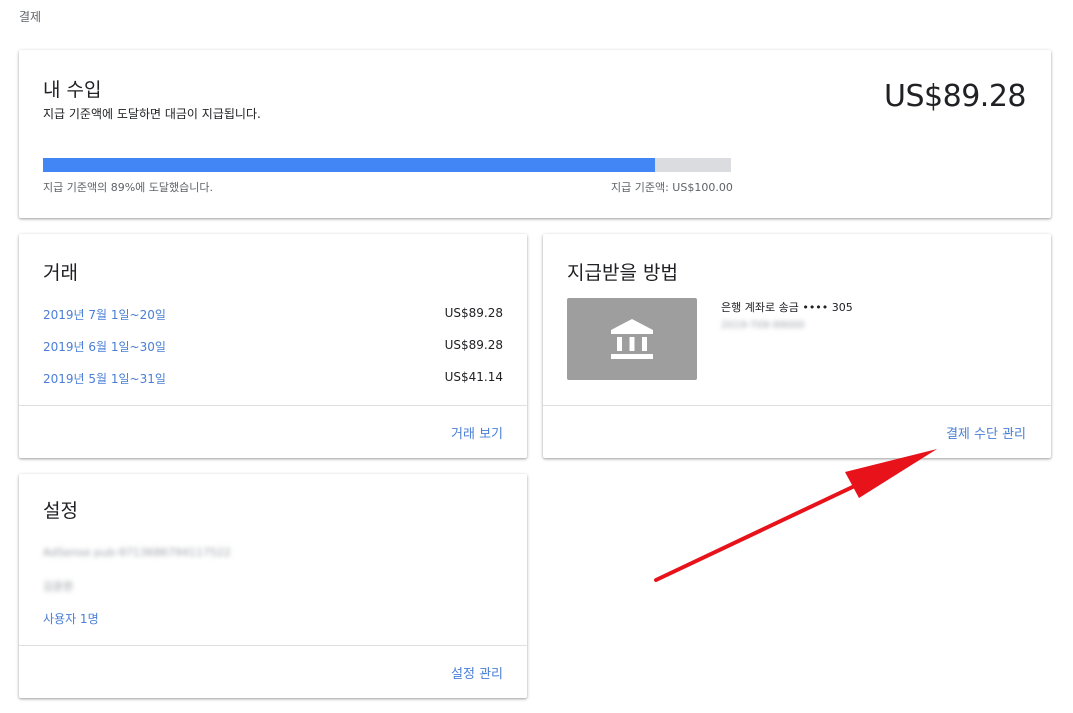 The width and height of the screenshot is (1073, 713). Describe the element at coordinates (60, 273) in the screenshot. I see `transactions-title: 거래` at that location.